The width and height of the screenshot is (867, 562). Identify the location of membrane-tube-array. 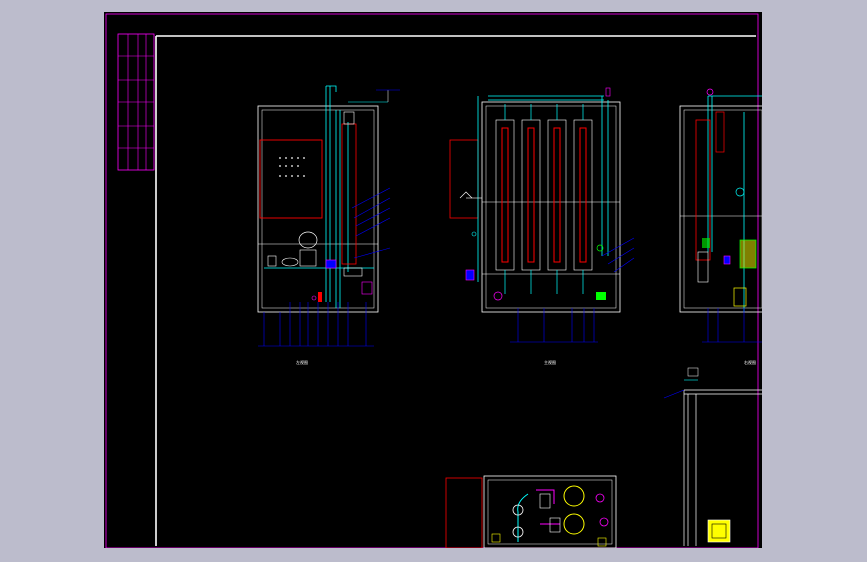
(544, 199).